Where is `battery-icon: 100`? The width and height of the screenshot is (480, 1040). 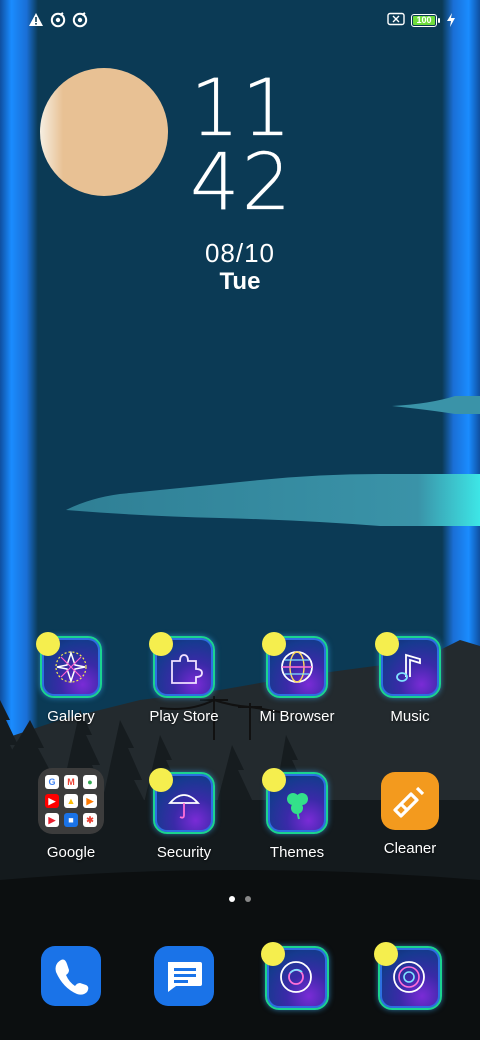
battery-icon: 100 is located at coordinates (425, 20).